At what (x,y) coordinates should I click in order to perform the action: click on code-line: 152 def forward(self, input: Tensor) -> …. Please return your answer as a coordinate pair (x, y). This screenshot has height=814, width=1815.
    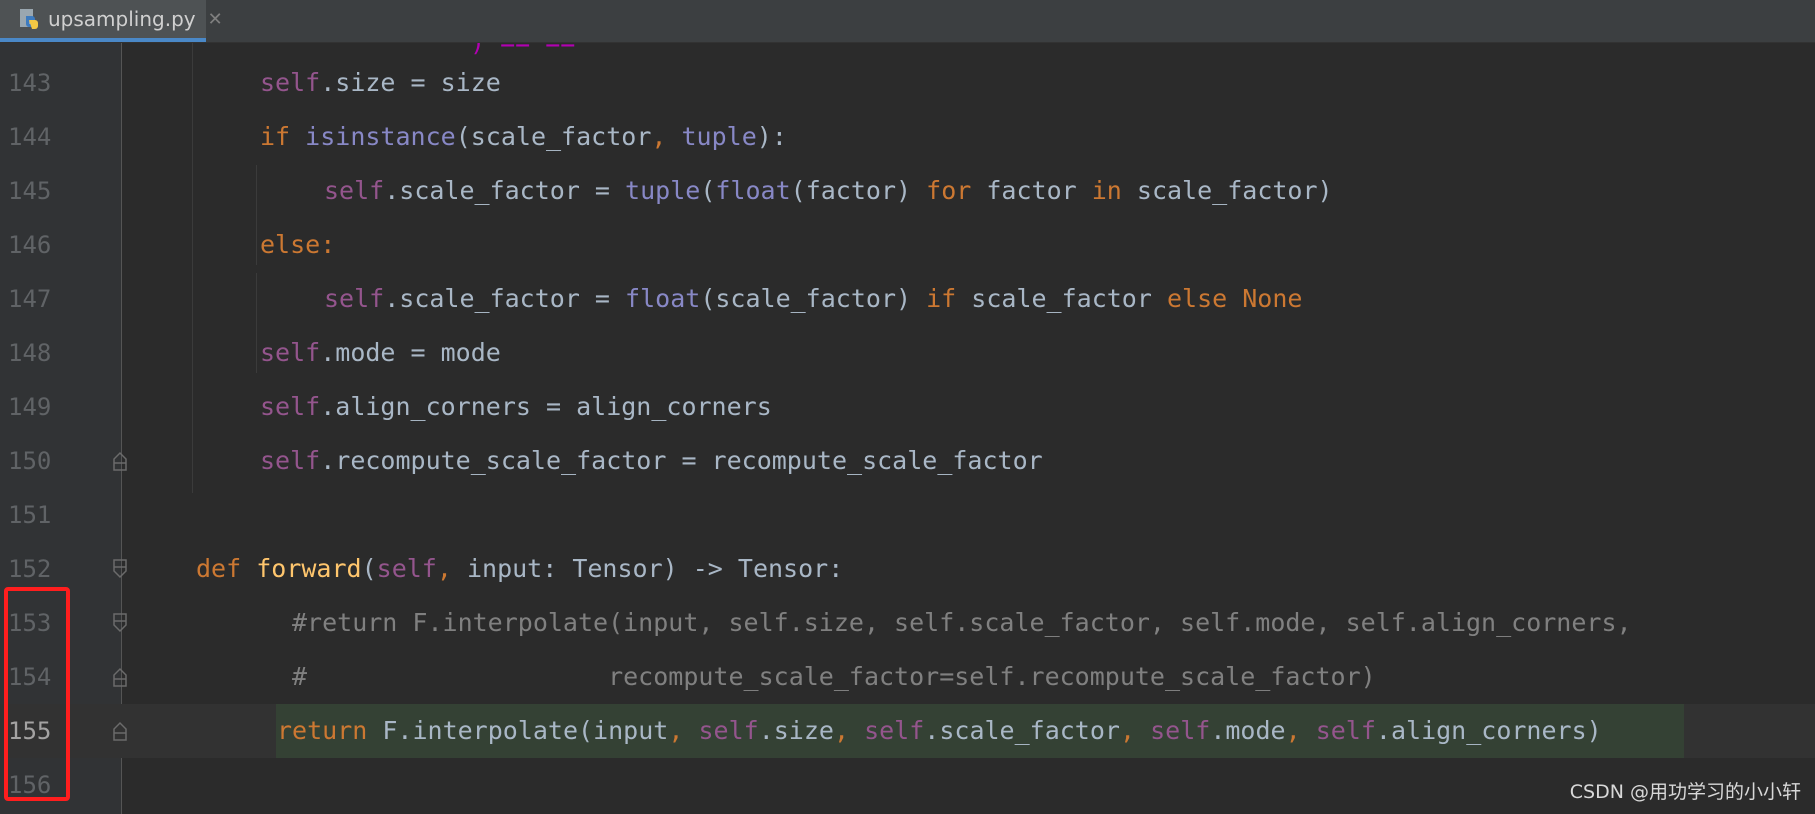
    Looking at the image, I should click on (907, 569).